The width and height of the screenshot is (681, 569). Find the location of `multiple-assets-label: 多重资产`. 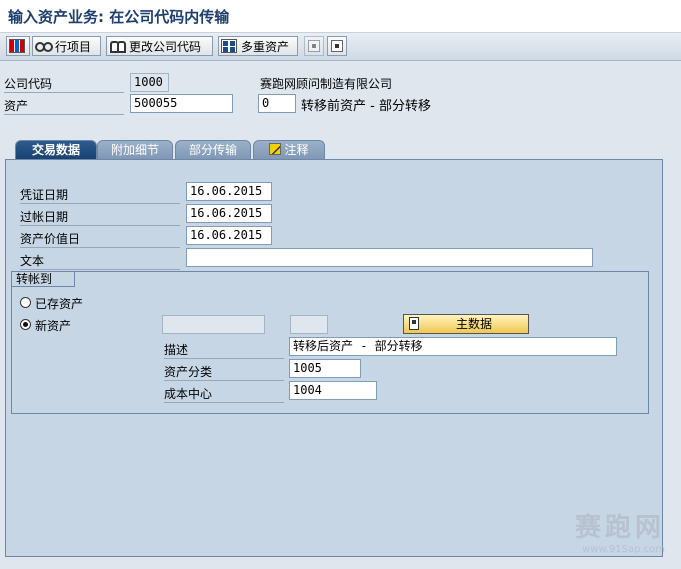

multiple-assets-label: 多重资产 is located at coordinates (265, 46).